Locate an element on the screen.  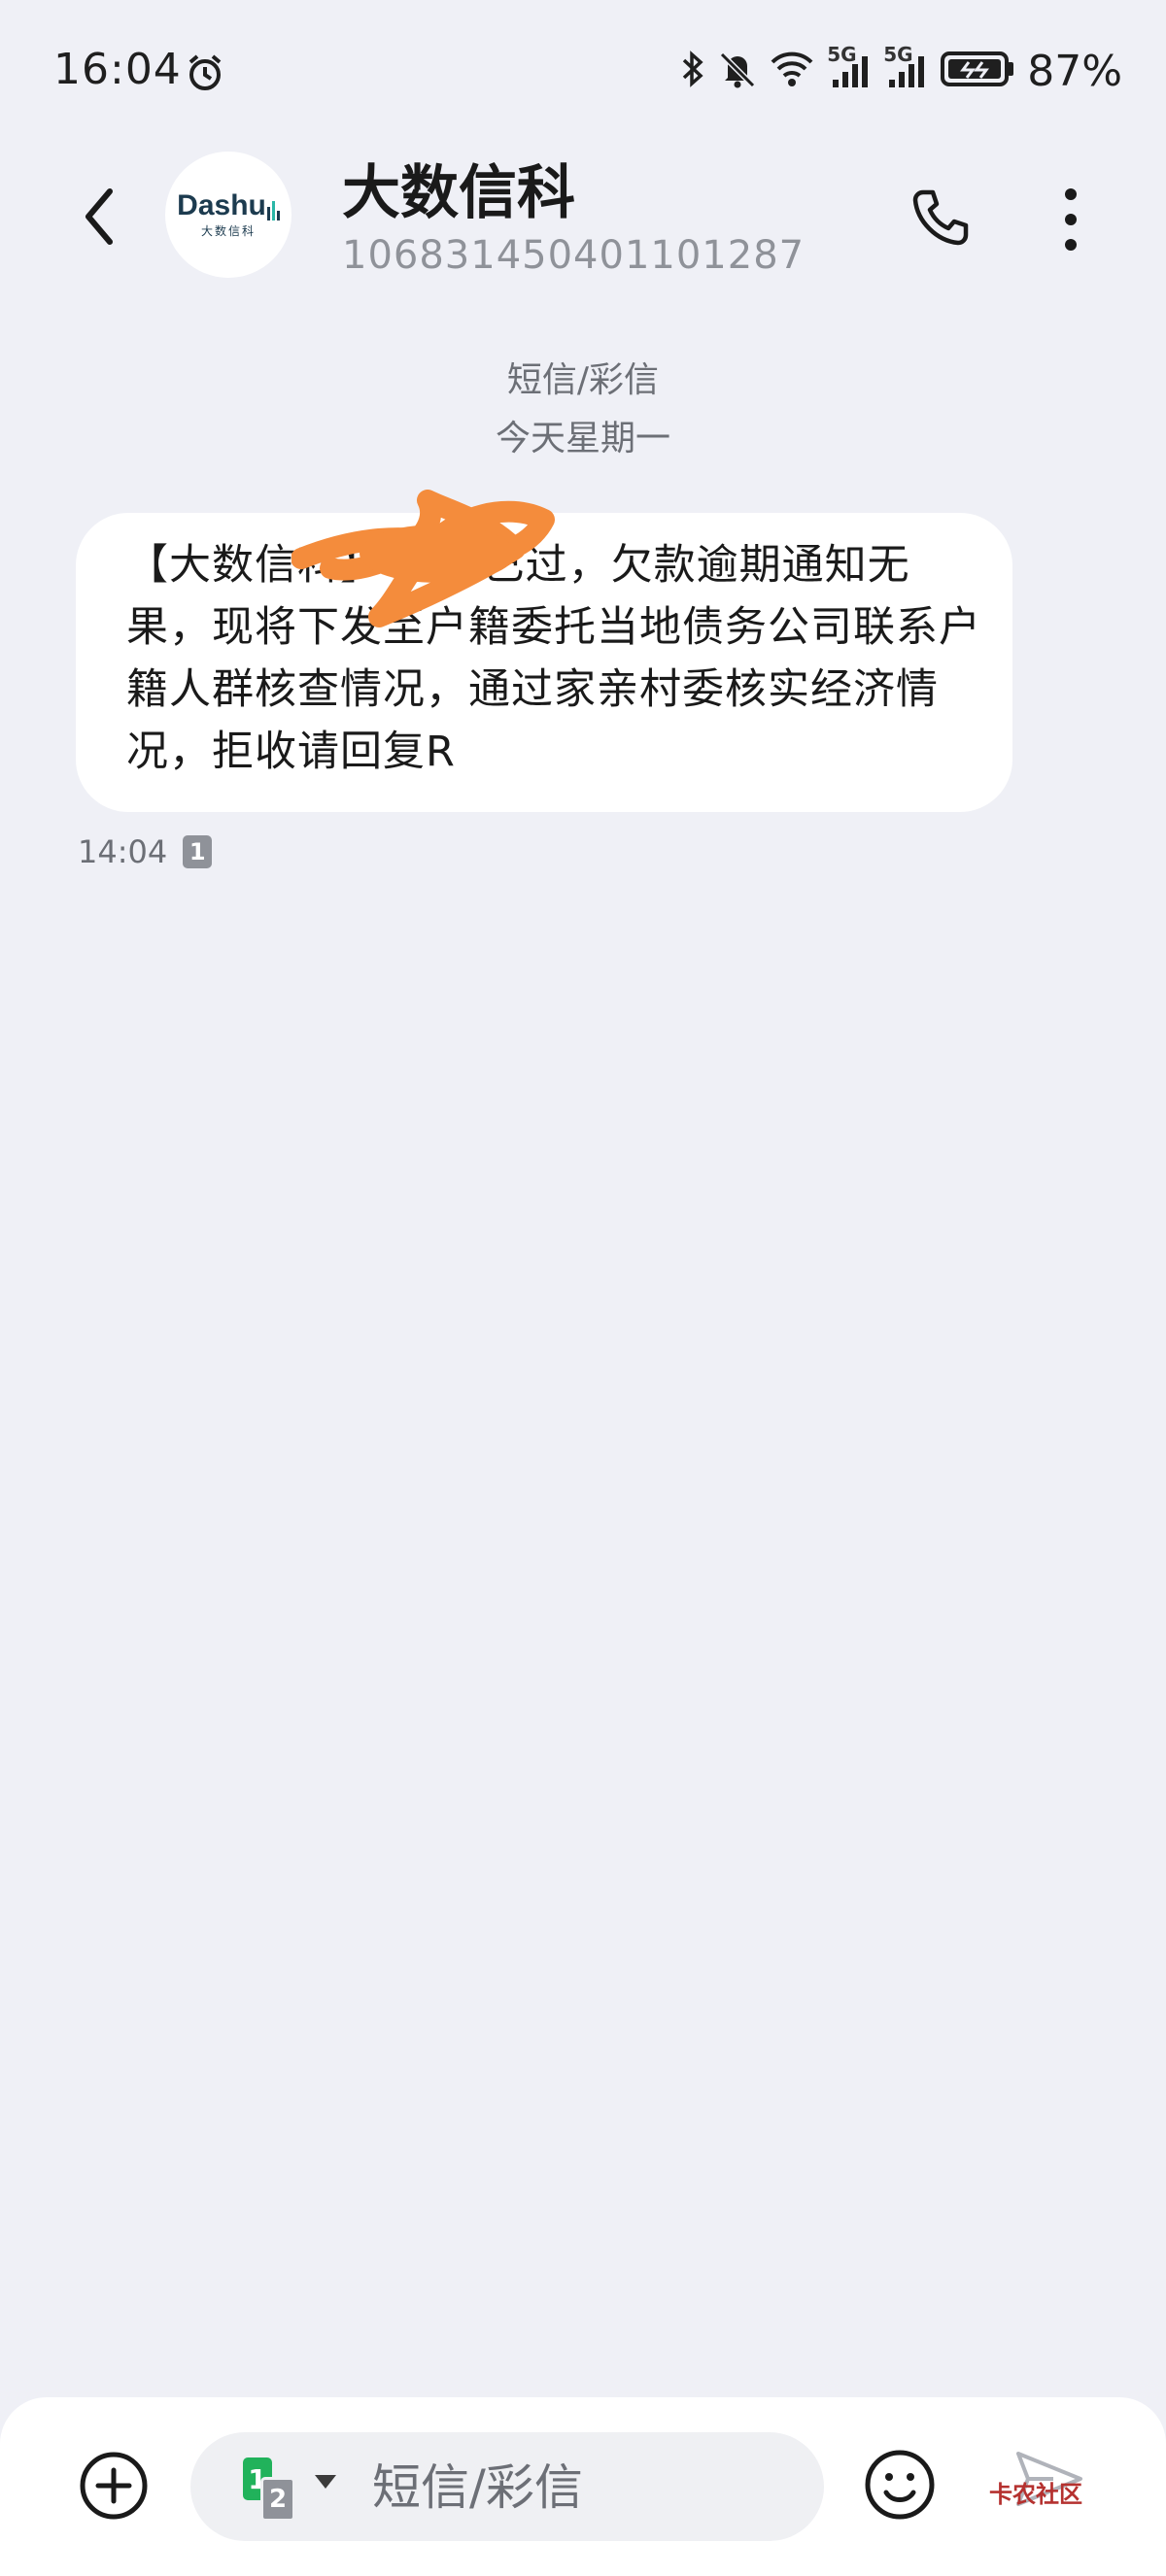
signal-icon: 5G is located at coordinates (849, 68).